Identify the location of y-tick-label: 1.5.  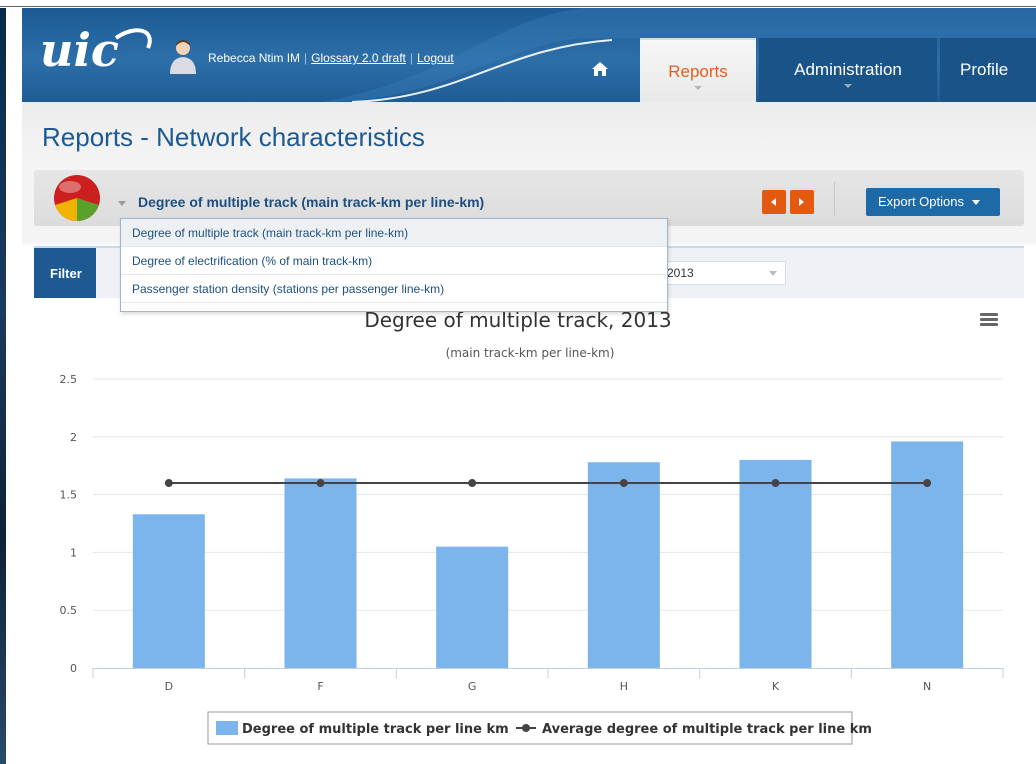
(69, 495).